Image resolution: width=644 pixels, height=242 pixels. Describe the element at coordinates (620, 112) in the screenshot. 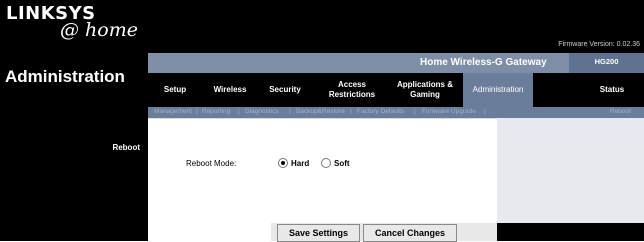

I see `subnav-reboot: Reboot` at that location.